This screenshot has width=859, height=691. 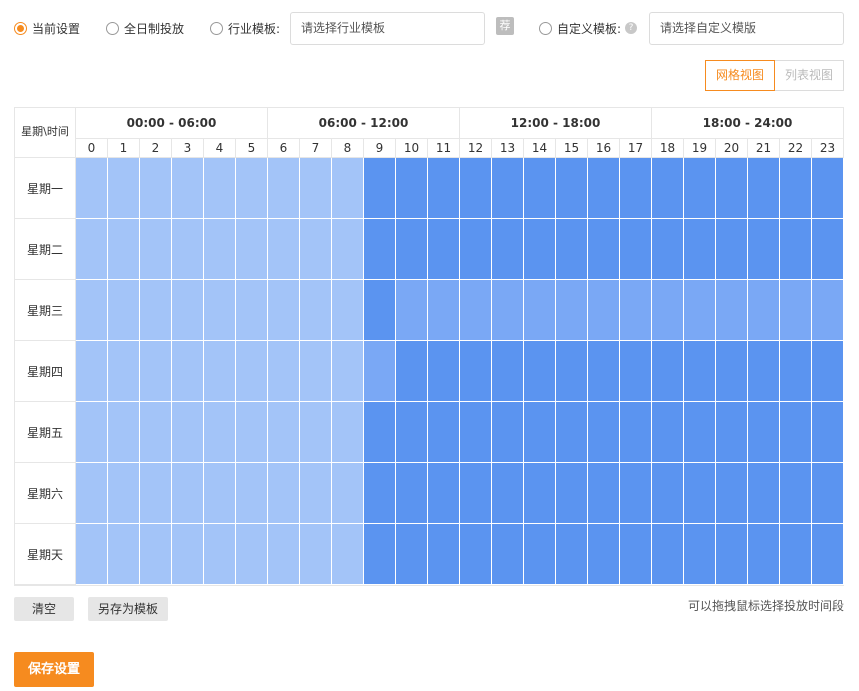 What do you see at coordinates (505, 26) in the screenshot?
I see `recommend-icon: 荐` at bounding box center [505, 26].